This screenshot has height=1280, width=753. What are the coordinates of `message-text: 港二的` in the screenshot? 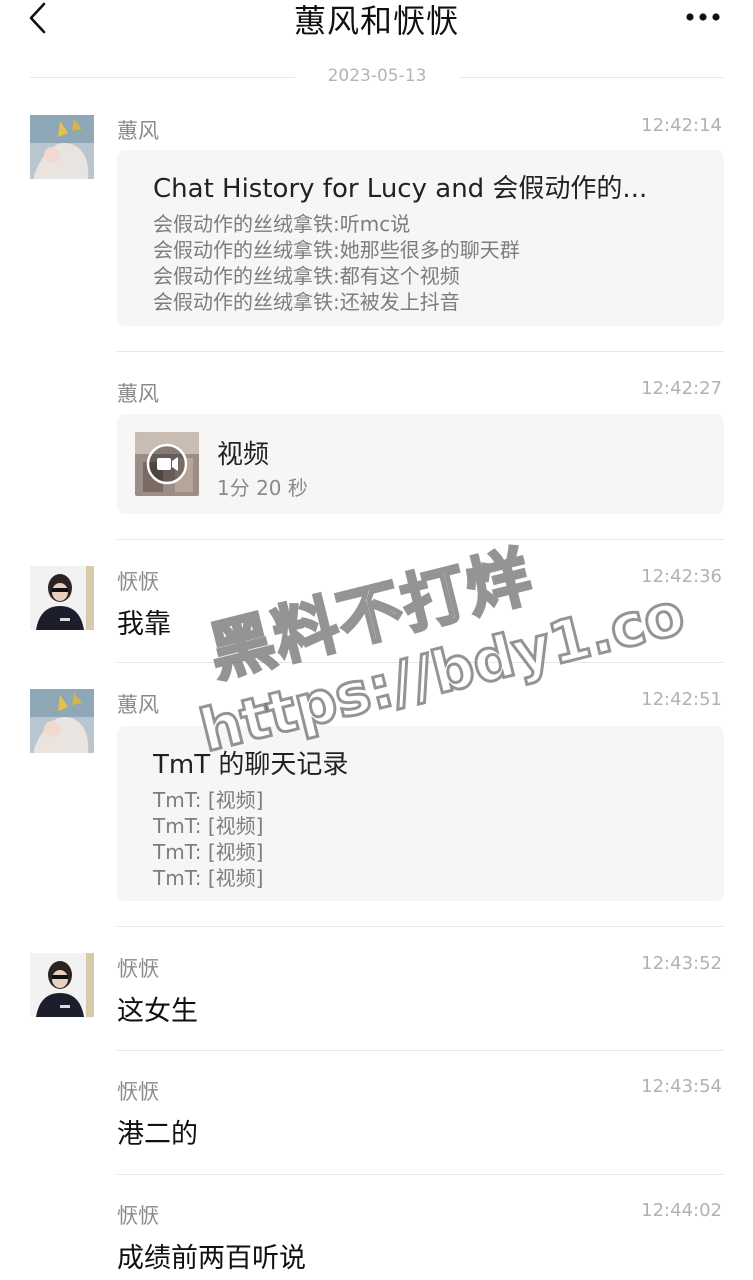 It's located at (157, 1134).